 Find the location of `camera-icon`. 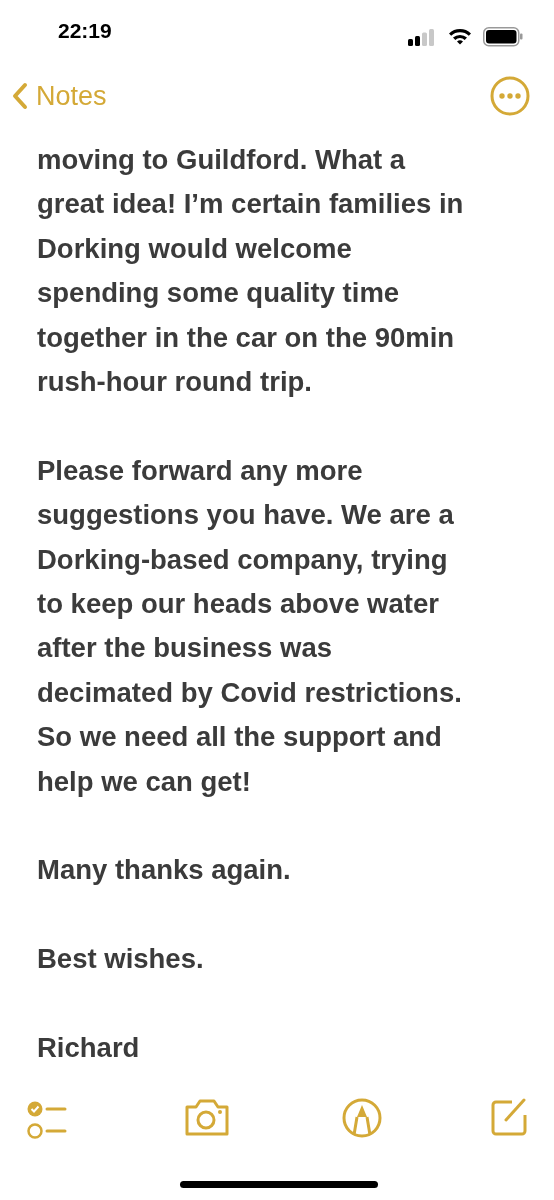

camera-icon is located at coordinates (207, 1117).